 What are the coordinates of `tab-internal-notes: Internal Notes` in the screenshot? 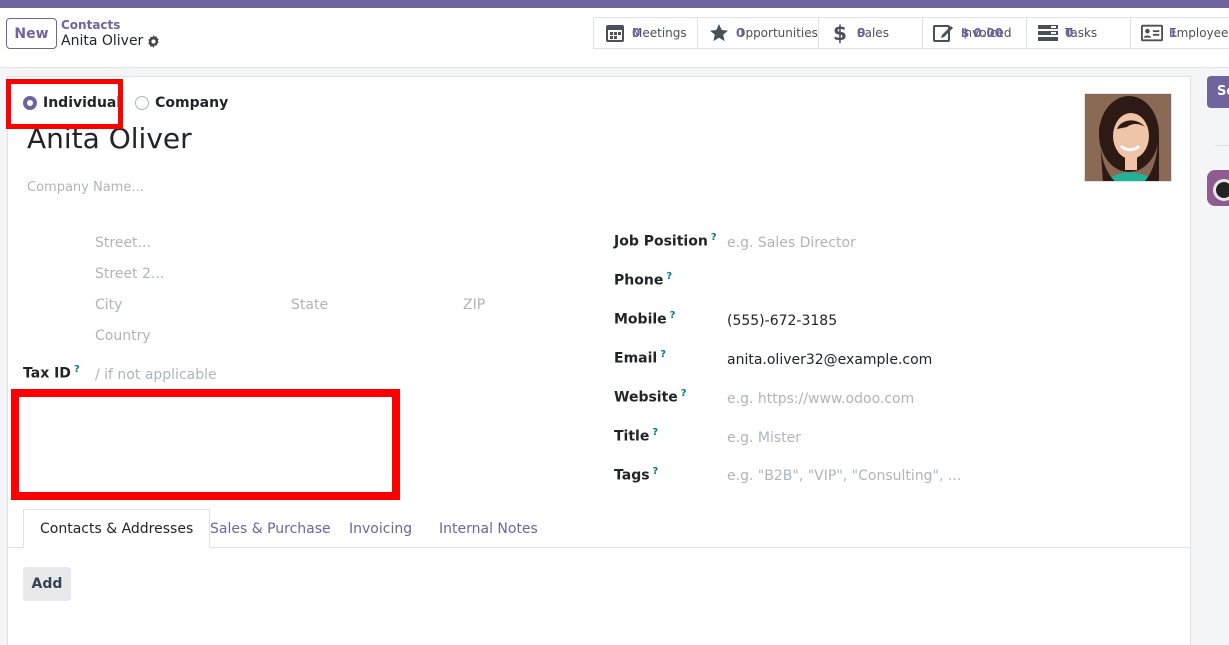 It's located at (488, 528).